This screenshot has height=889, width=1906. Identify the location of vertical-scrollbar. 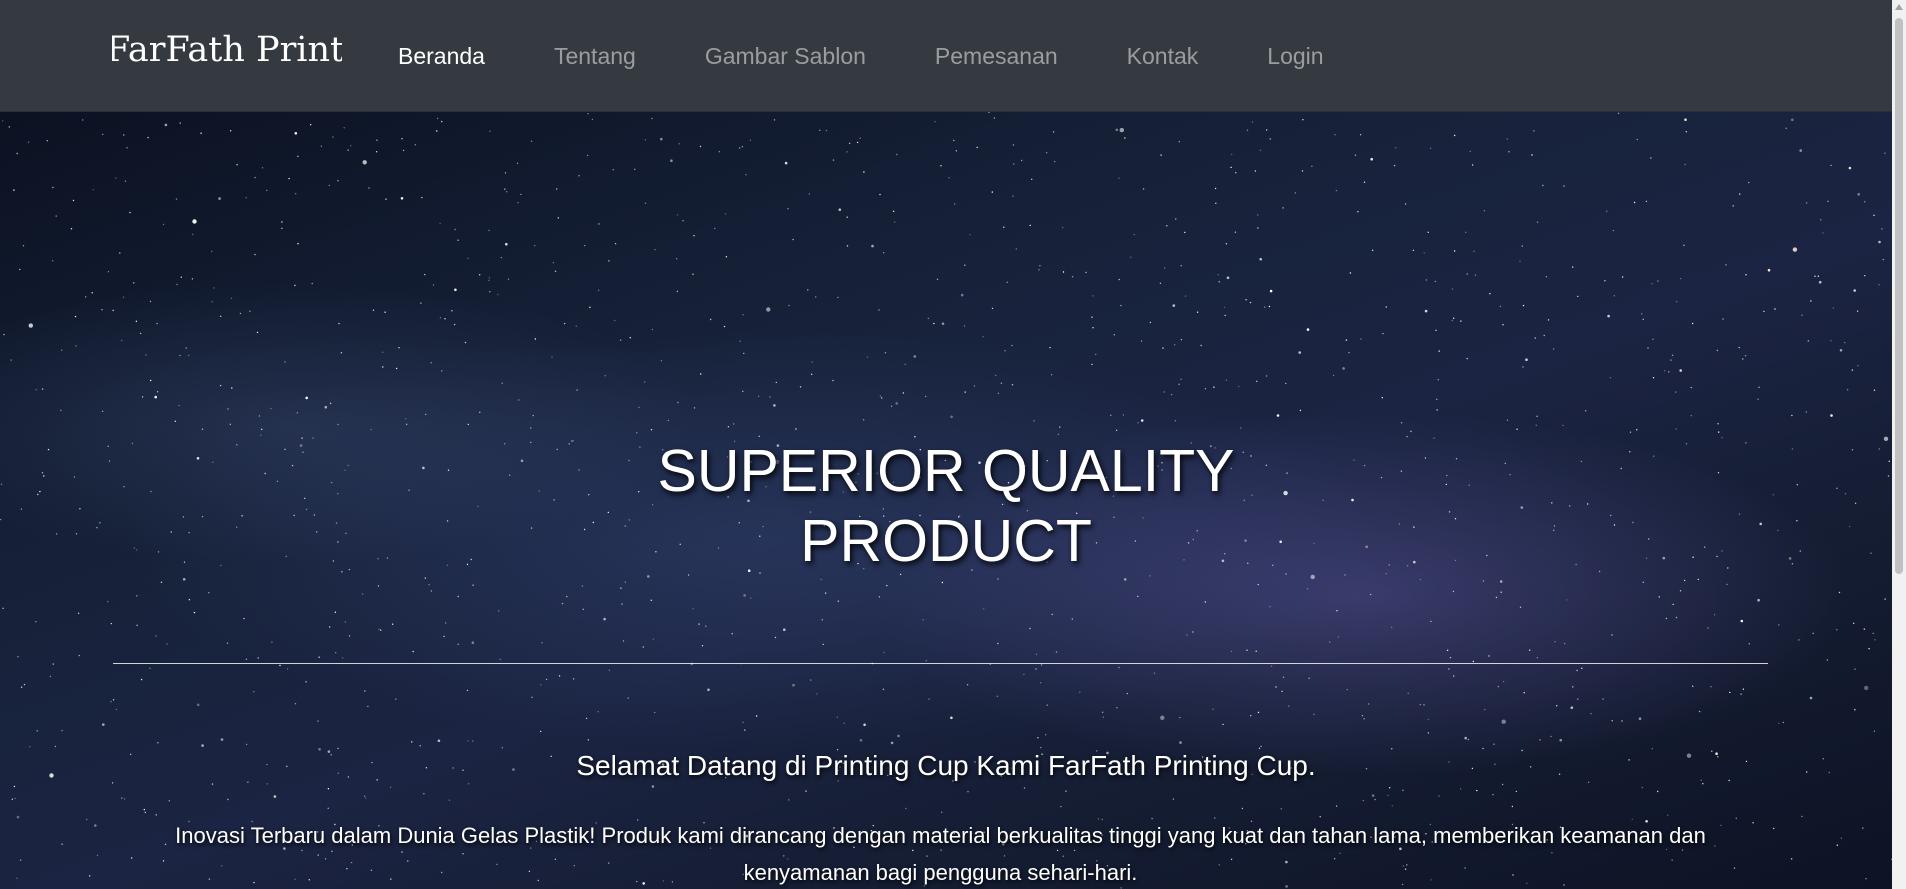
(1899, 444).